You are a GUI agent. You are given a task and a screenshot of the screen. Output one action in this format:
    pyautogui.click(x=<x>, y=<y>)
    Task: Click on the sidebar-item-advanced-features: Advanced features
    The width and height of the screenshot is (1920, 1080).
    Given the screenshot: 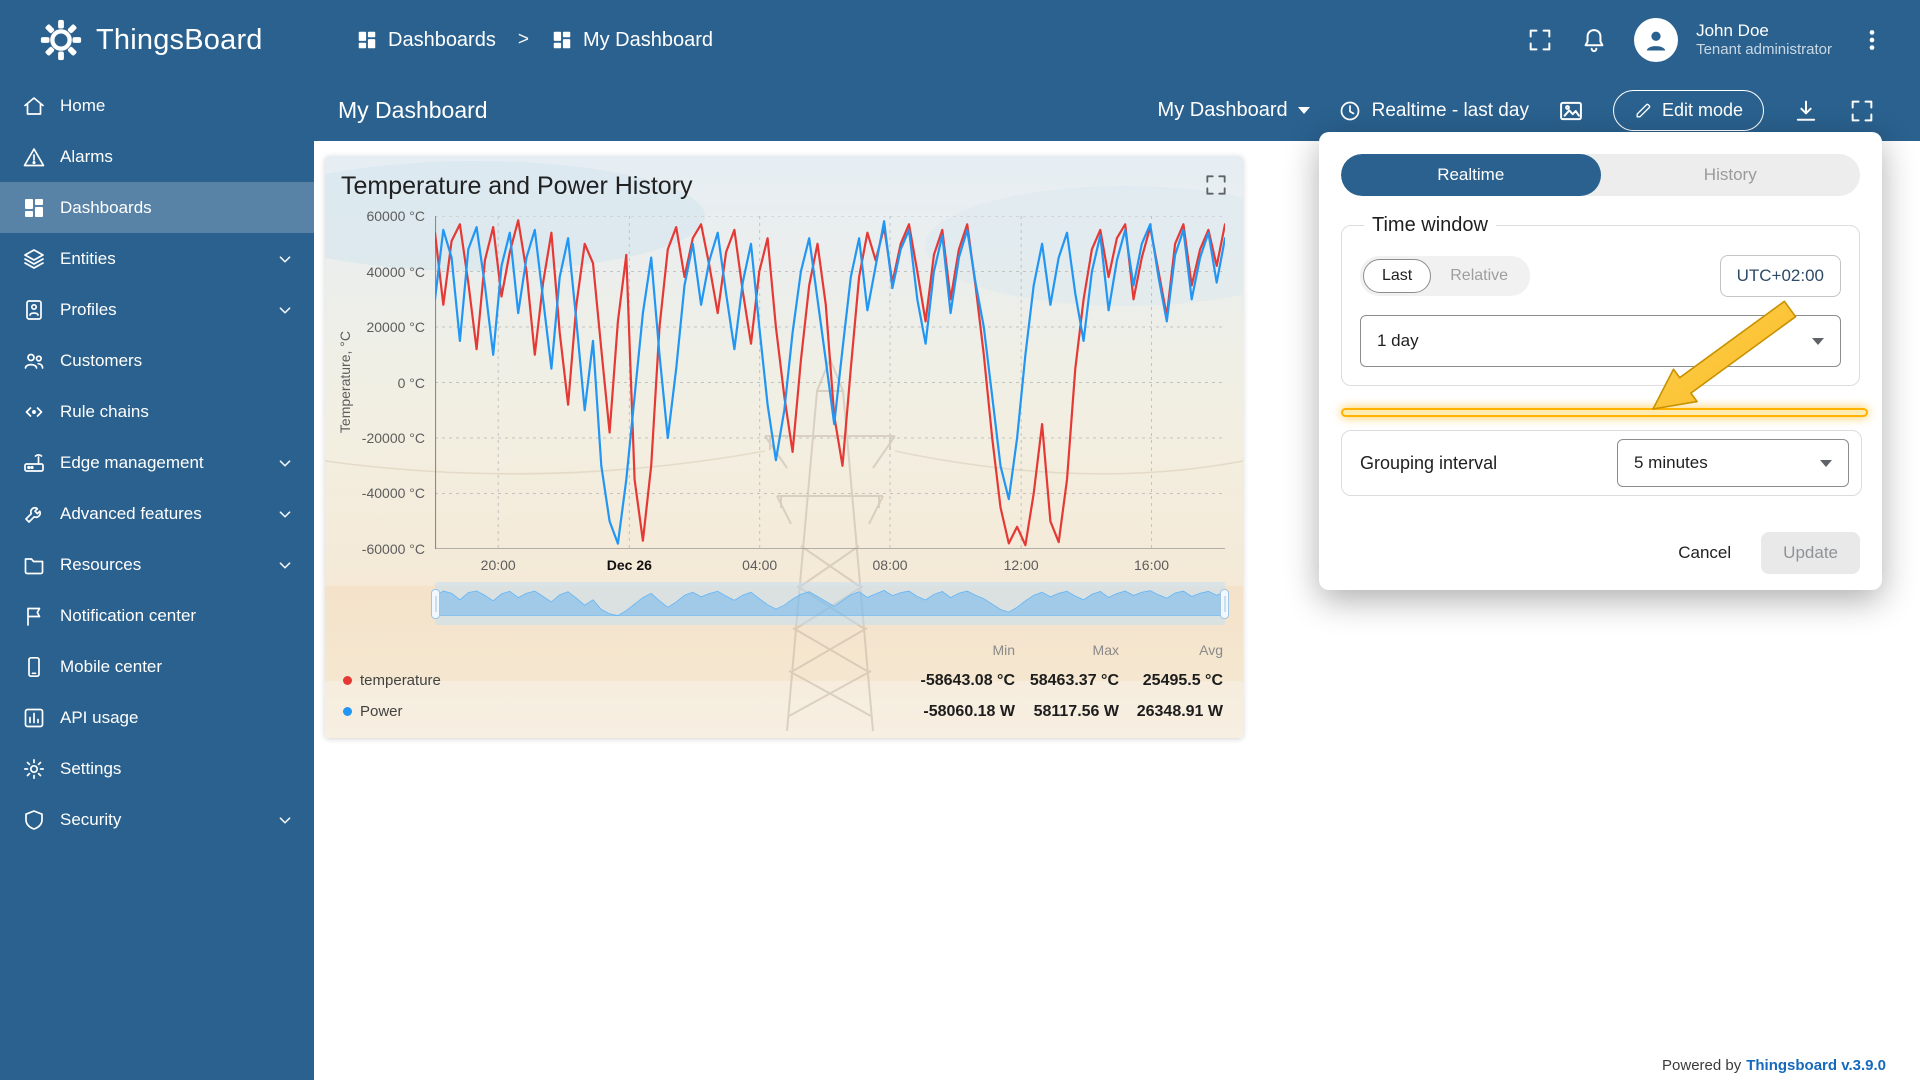 What is the action you would take?
    pyautogui.click(x=157, y=513)
    